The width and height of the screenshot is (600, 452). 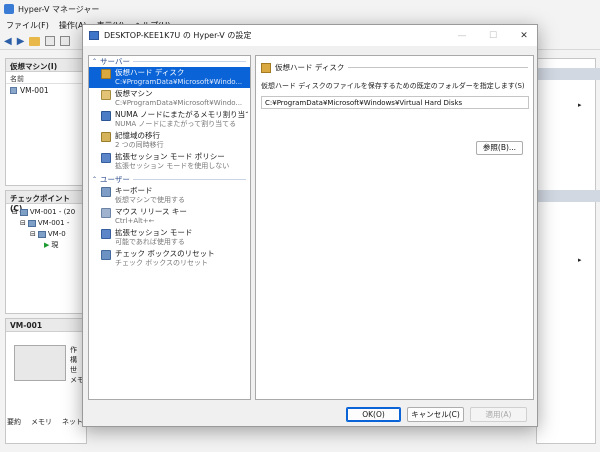 I want to click on heading-divider, so click(x=438, y=67).